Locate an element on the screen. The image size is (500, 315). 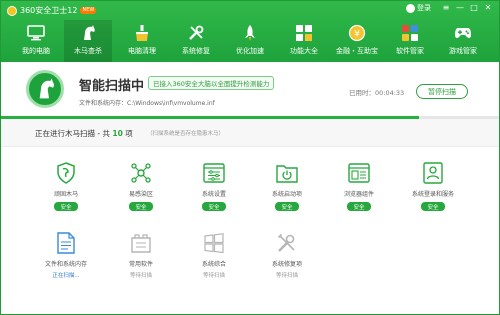
broom-icon is located at coordinates (142, 33).